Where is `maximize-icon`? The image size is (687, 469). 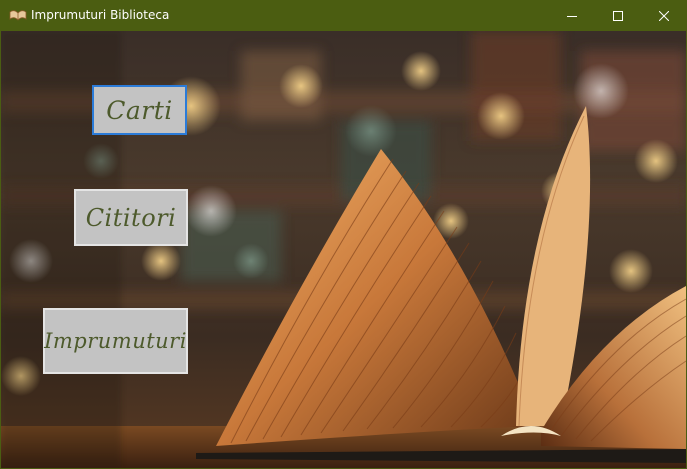
maximize-icon is located at coordinates (618, 15).